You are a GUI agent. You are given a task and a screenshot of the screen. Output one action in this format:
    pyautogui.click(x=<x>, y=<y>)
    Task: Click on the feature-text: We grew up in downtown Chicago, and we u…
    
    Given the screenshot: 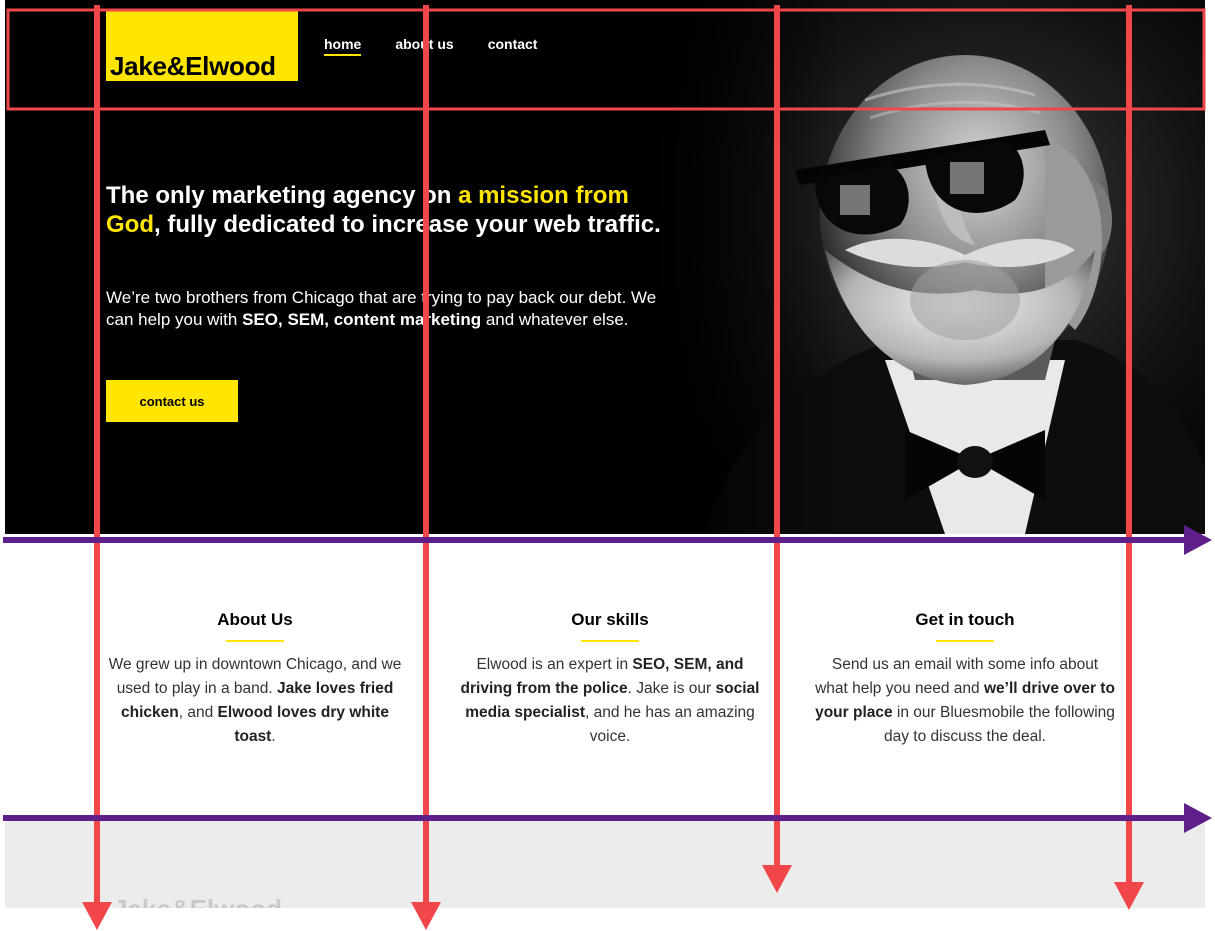 What is the action you would take?
    pyautogui.click(x=255, y=701)
    